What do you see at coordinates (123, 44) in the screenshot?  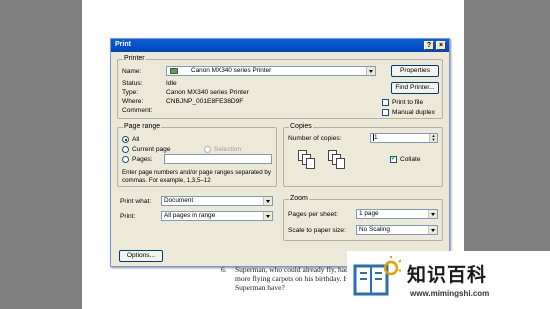 I see `dialog-title: Print` at bounding box center [123, 44].